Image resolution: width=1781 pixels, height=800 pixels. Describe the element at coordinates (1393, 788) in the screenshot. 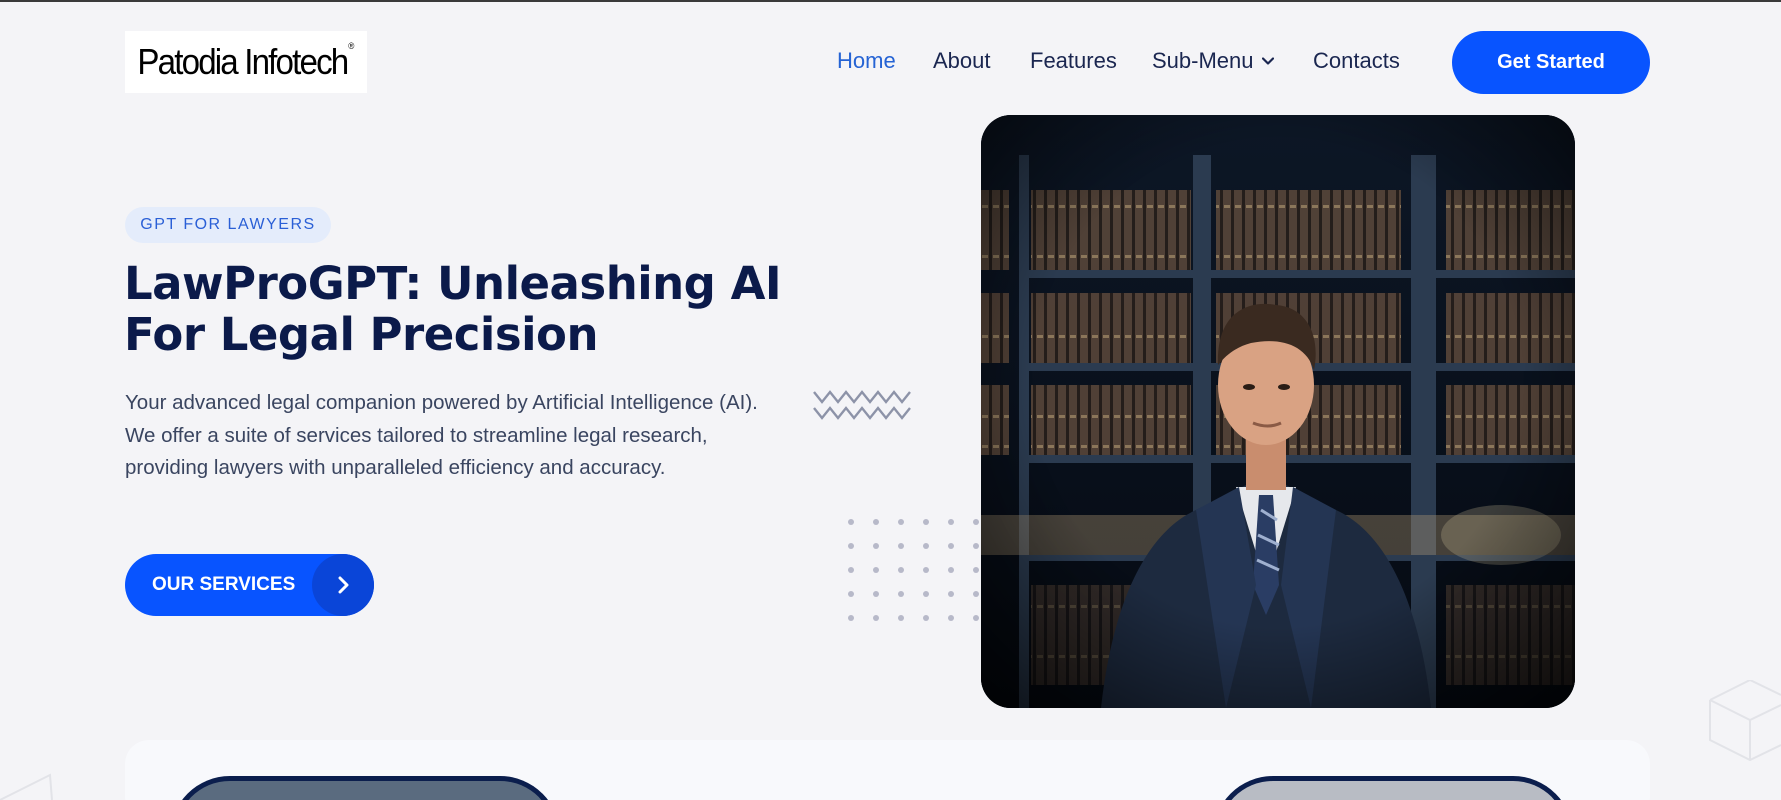

I see `feature-image-frame-right` at that location.